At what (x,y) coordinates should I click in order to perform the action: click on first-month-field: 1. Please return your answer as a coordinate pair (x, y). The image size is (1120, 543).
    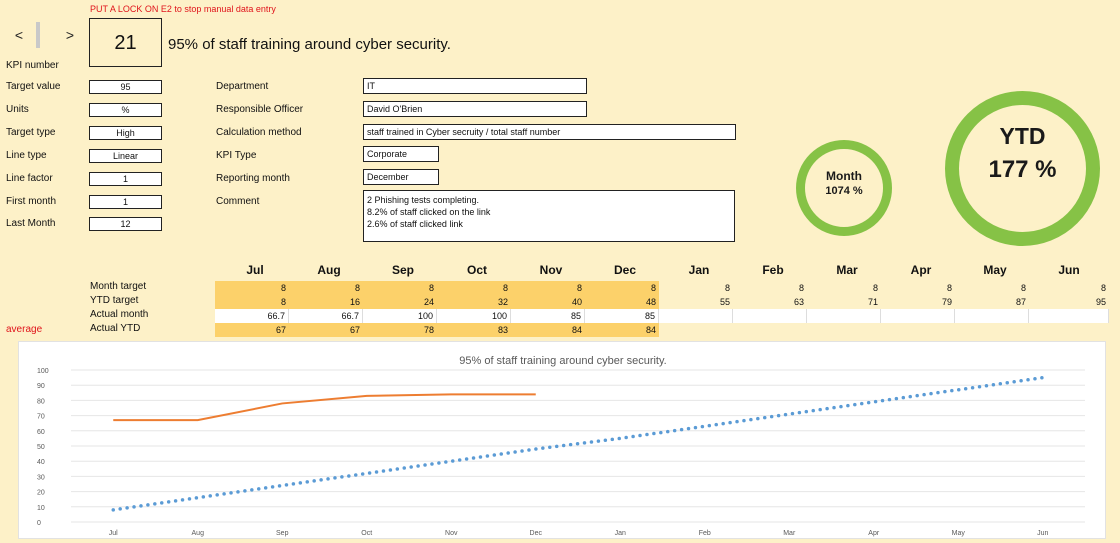
    Looking at the image, I should click on (125, 202).